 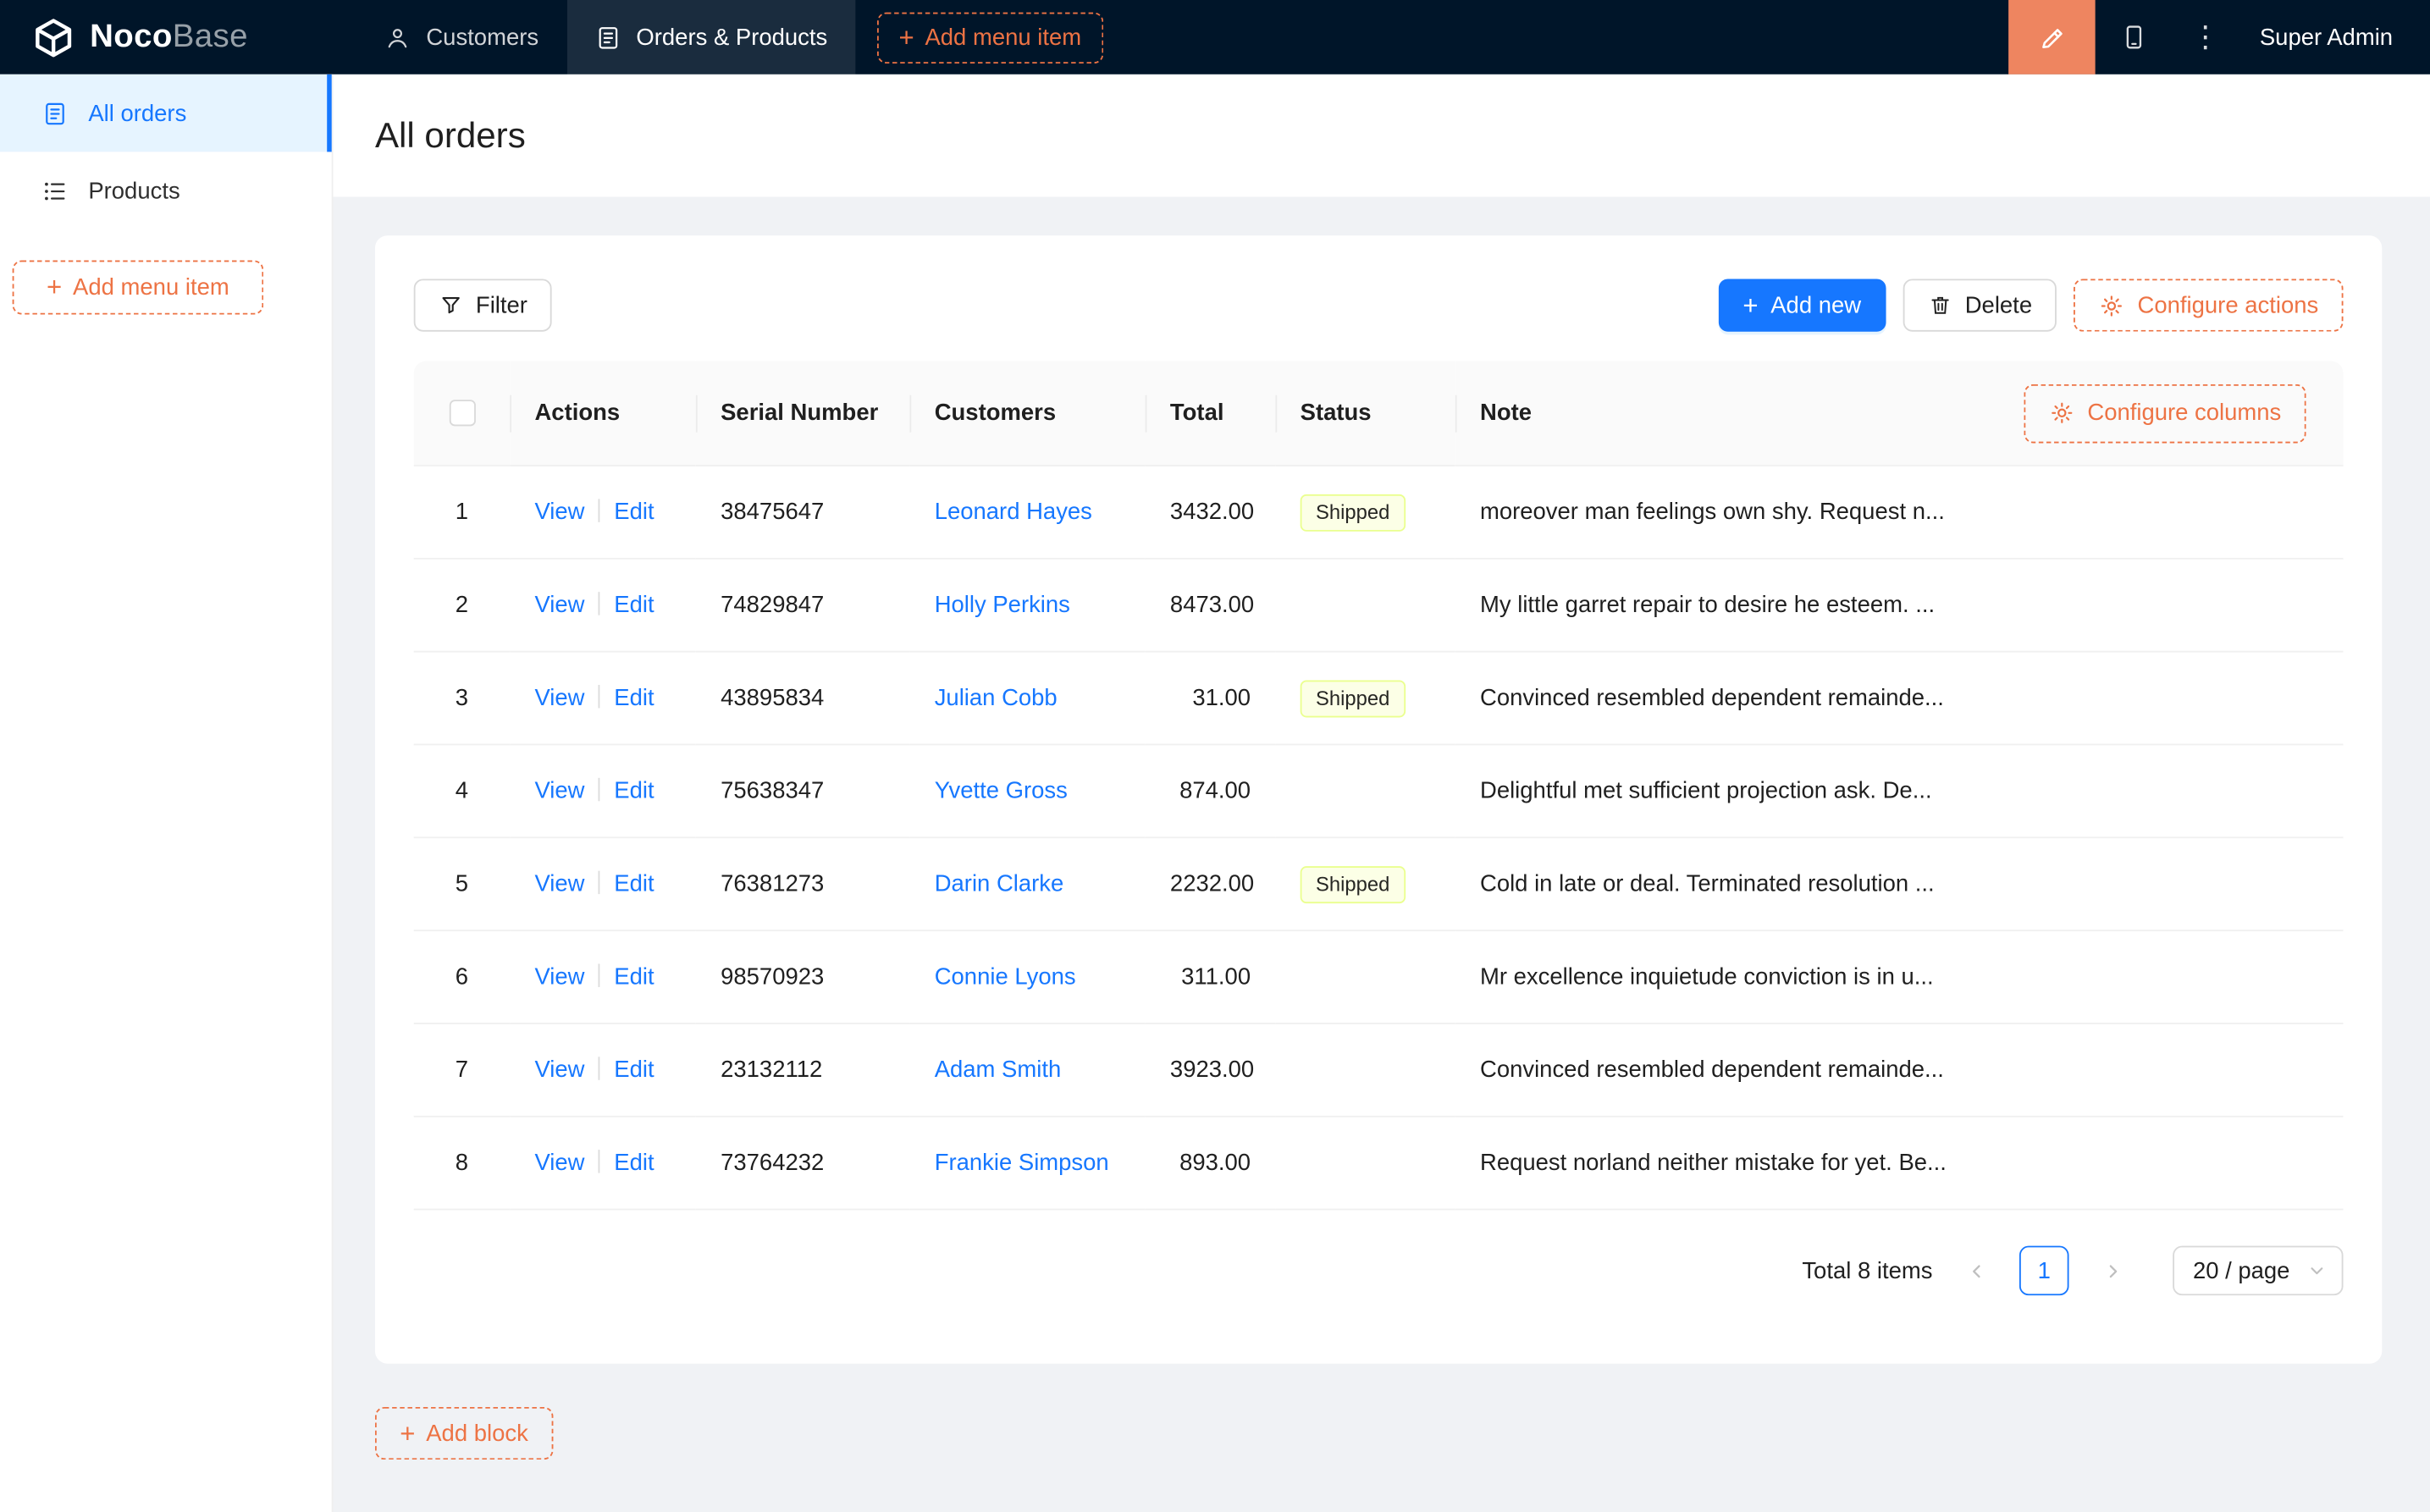 What do you see at coordinates (138, 287) in the screenshot?
I see `sidebar-add-menu-item-button: + Add menu item` at bounding box center [138, 287].